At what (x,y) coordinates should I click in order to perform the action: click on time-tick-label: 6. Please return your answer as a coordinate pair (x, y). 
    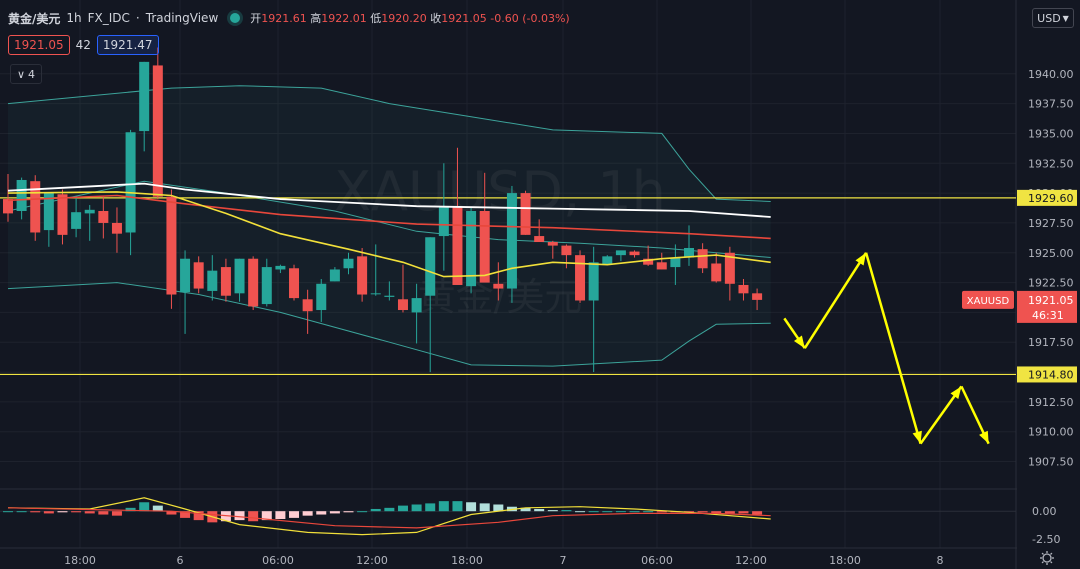
    Looking at the image, I should click on (180, 560).